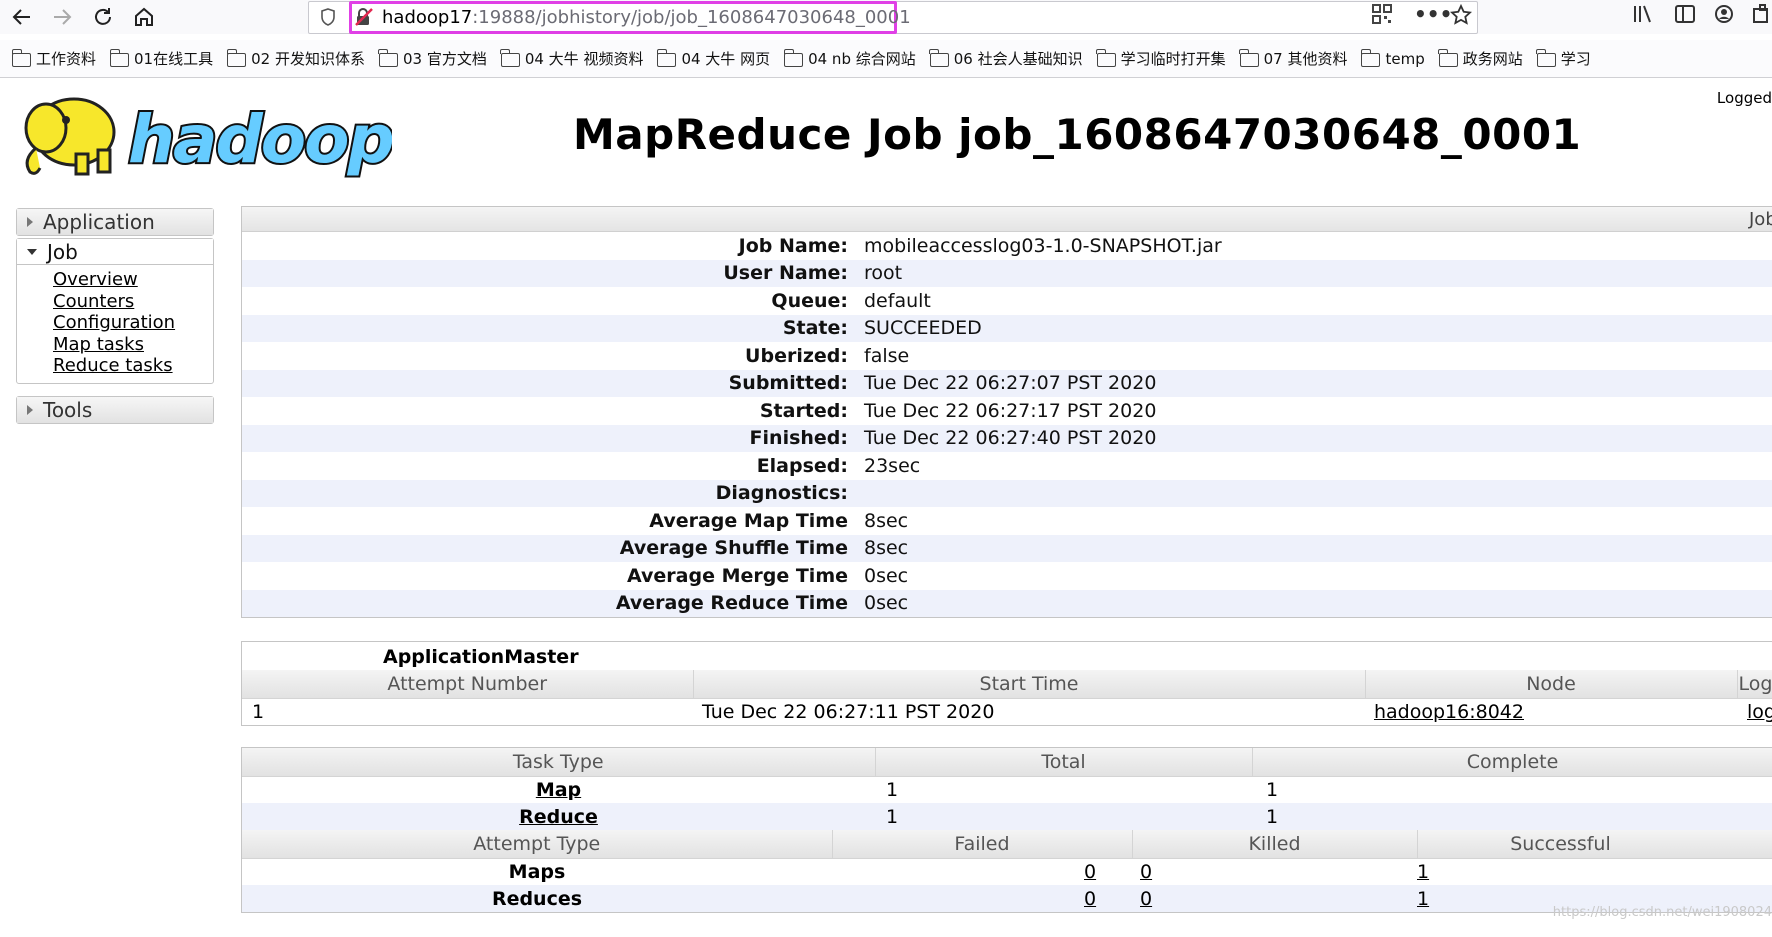 This screenshot has width=1772, height=937. I want to click on qr-code-icon, so click(1382, 16).